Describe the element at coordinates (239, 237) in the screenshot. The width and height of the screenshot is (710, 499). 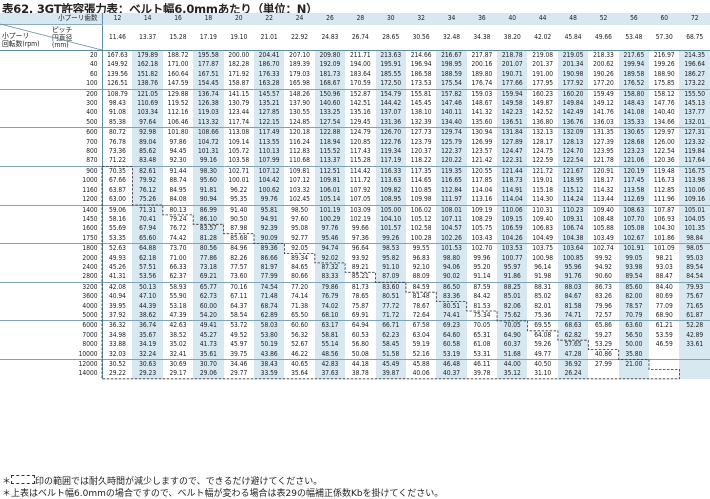
I see `tension-cell: 85.68` at that location.